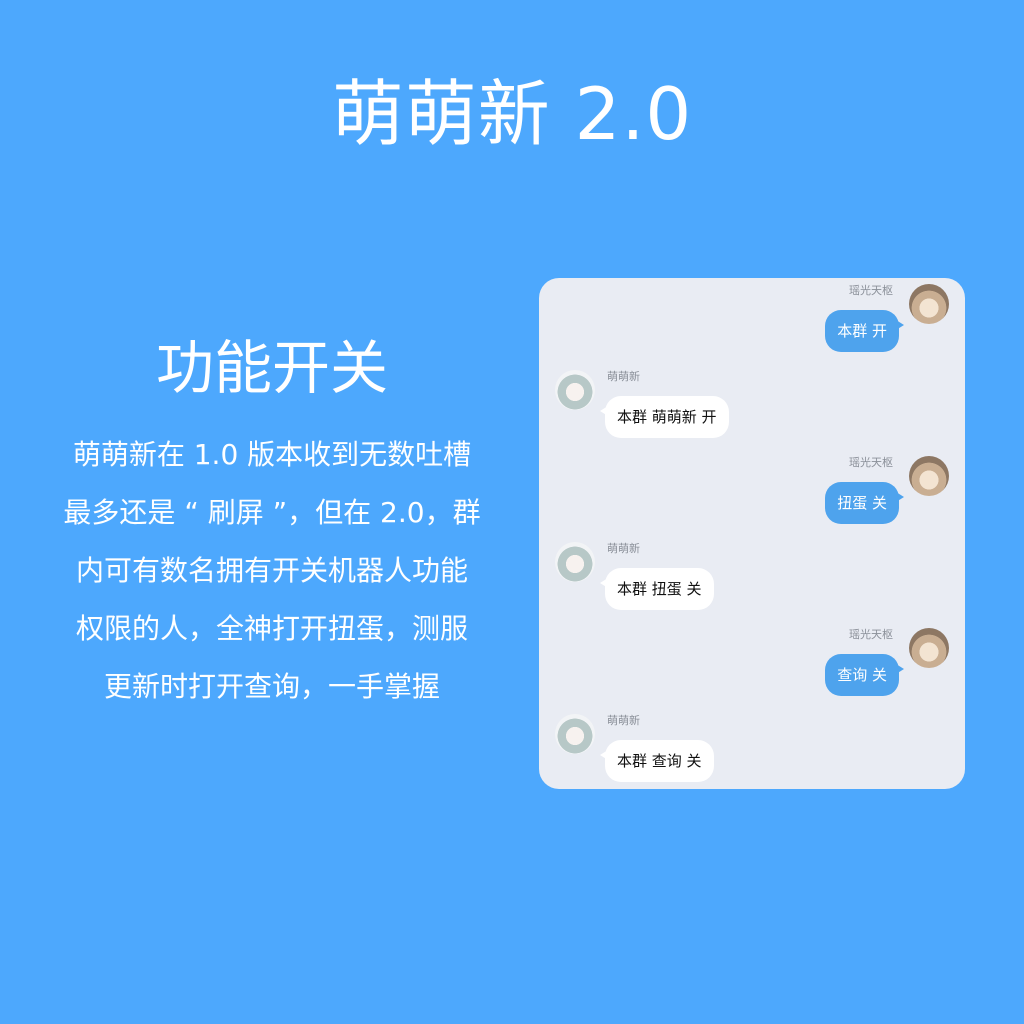 The height and width of the screenshot is (1024, 1024). What do you see at coordinates (271, 628) in the screenshot?
I see `description-line: 权限的人，全神打开扭蛋，测服` at bounding box center [271, 628].